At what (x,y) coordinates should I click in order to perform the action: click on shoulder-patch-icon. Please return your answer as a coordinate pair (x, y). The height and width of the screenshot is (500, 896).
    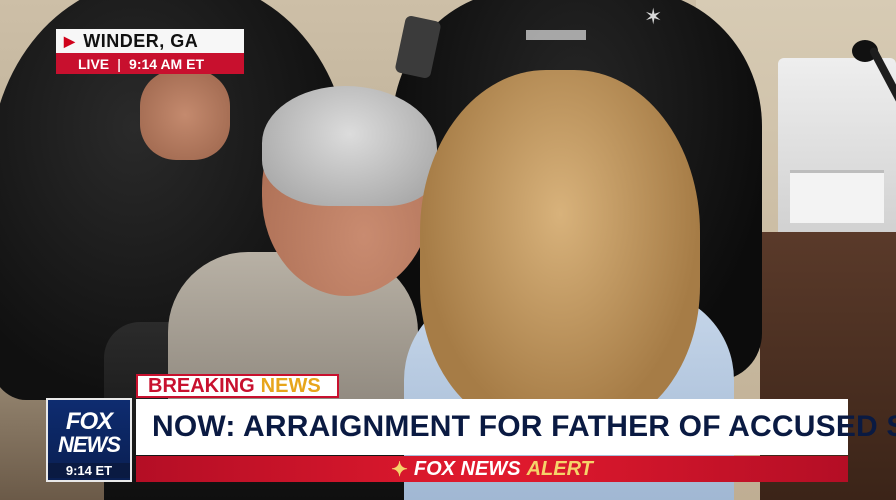
    Looking at the image, I should click on (418, 47).